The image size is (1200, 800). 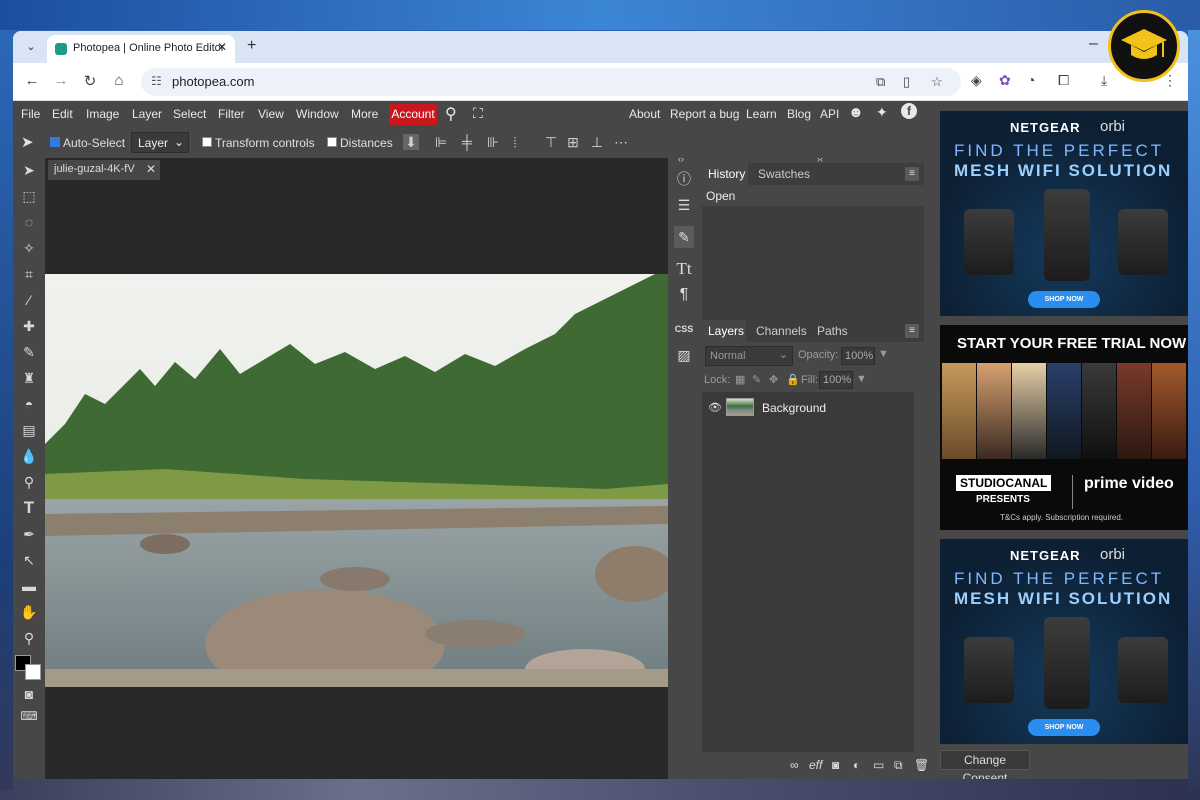 What do you see at coordinates (684, 295) in the screenshot?
I see `paragraph-icon: ¶` at bounding box center [684, 295].